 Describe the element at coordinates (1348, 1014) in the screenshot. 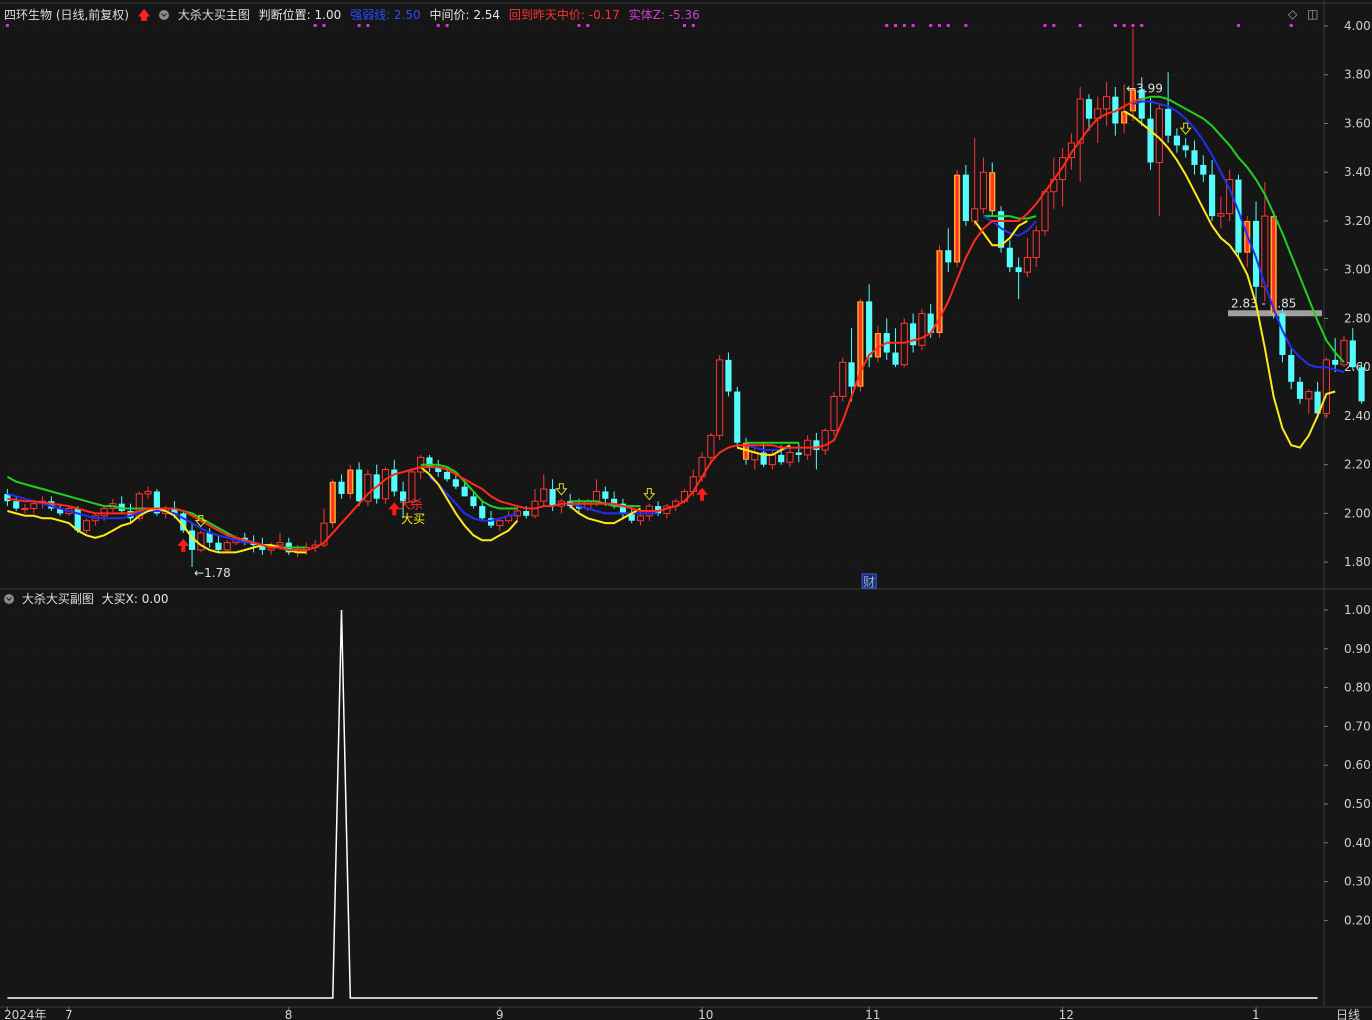

I see `period-label: 日线` at that location.